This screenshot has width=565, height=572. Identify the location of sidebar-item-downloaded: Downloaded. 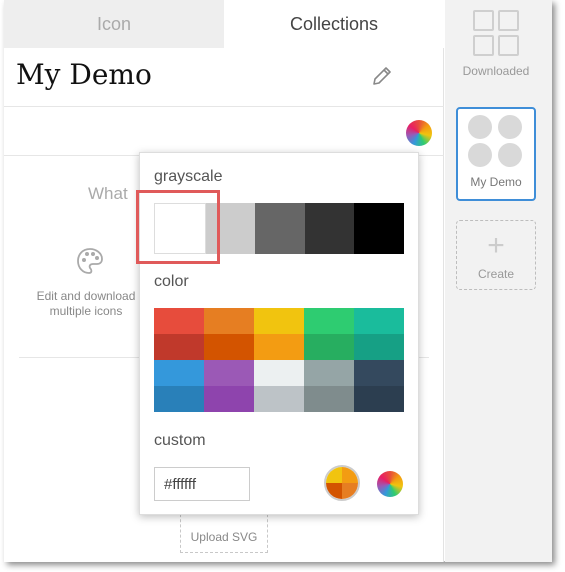
(496, 50).